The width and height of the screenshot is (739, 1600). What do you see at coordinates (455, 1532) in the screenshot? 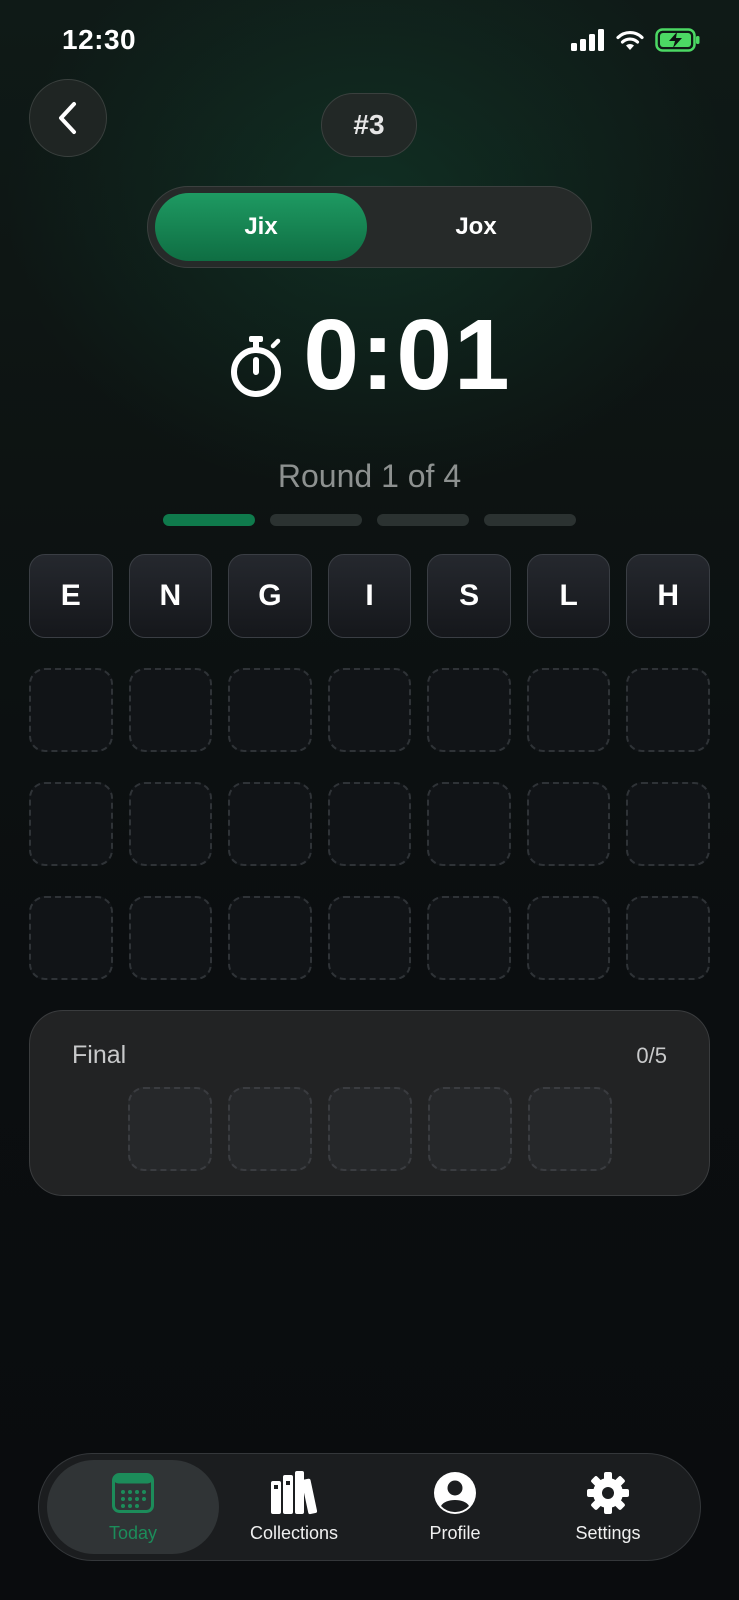
I see `tab-label: Profile` at bounding box center [455, 1532].